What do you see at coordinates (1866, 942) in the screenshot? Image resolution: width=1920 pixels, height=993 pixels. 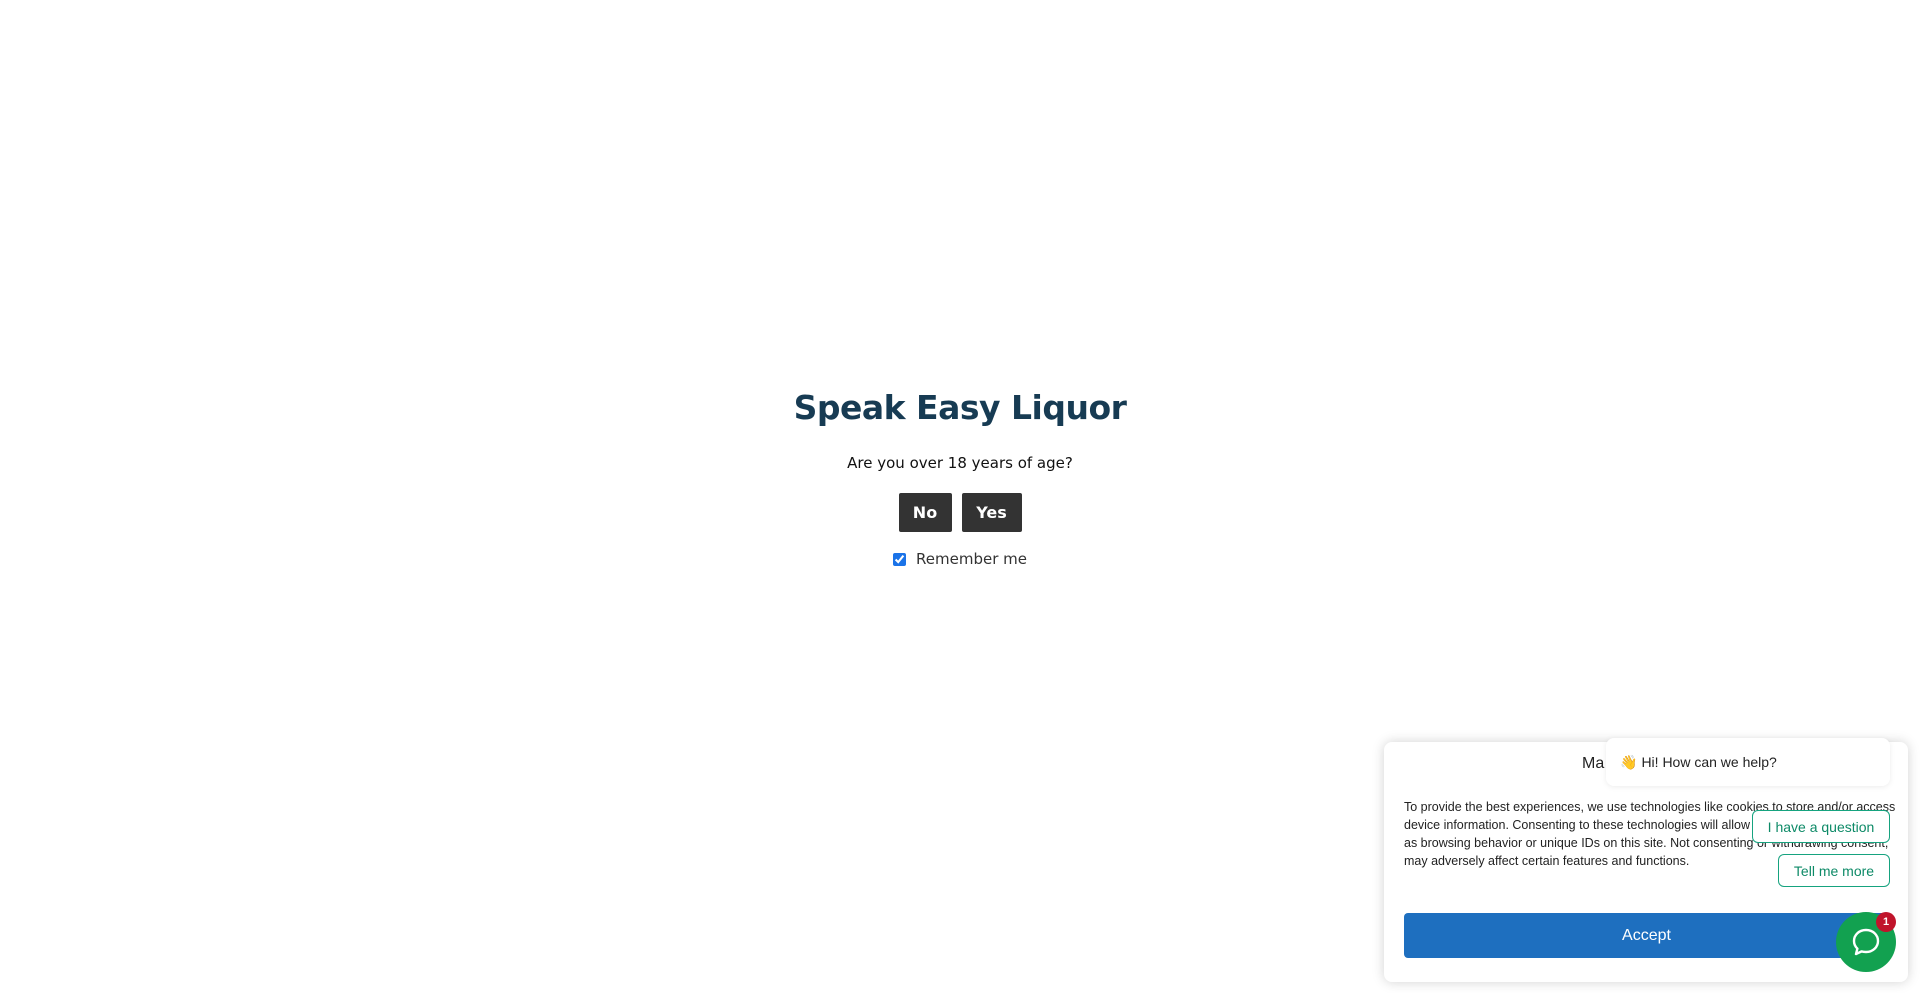 I see `chat-bubble-icon` at bounding box center [1866, 942].